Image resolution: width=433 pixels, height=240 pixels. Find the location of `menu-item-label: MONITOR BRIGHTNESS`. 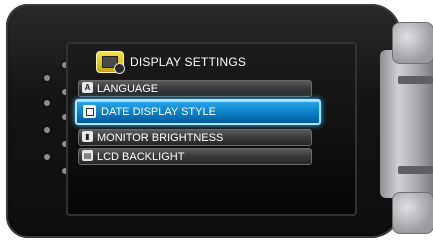

menu-item-label: MONITOR BRIGHTNESS is located at coordinates (160, 137).